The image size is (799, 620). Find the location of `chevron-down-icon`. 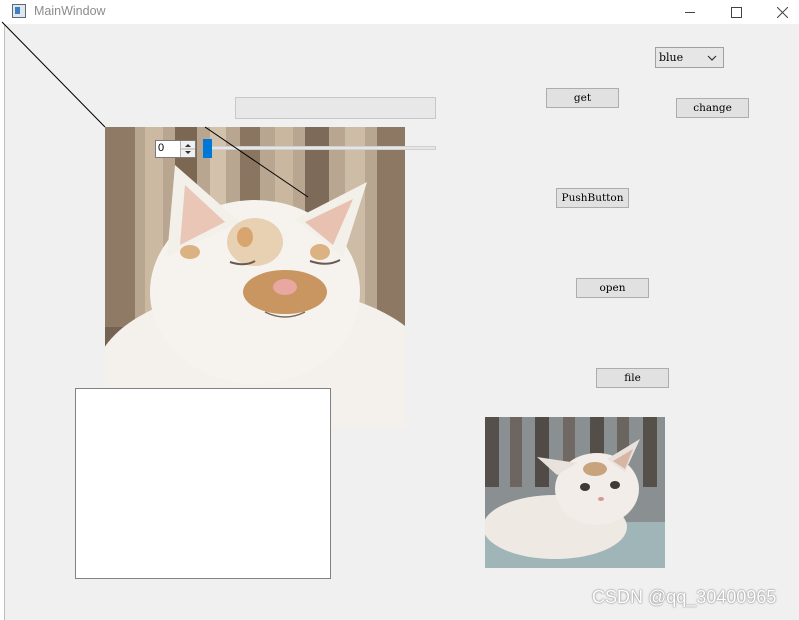

chevron-down-icon is located at coordinates (712, 58).